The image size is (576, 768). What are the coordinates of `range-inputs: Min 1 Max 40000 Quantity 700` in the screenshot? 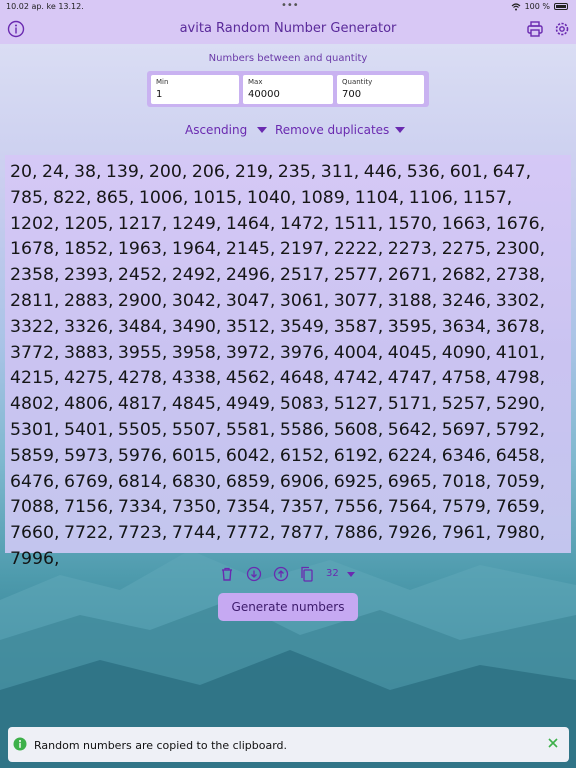 It's located at (288, 89).